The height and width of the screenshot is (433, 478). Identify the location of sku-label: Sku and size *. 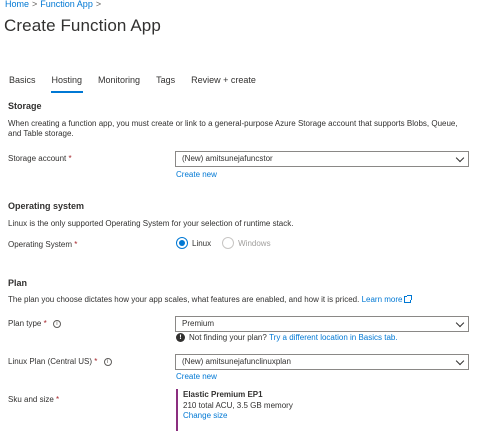
(33, 399).